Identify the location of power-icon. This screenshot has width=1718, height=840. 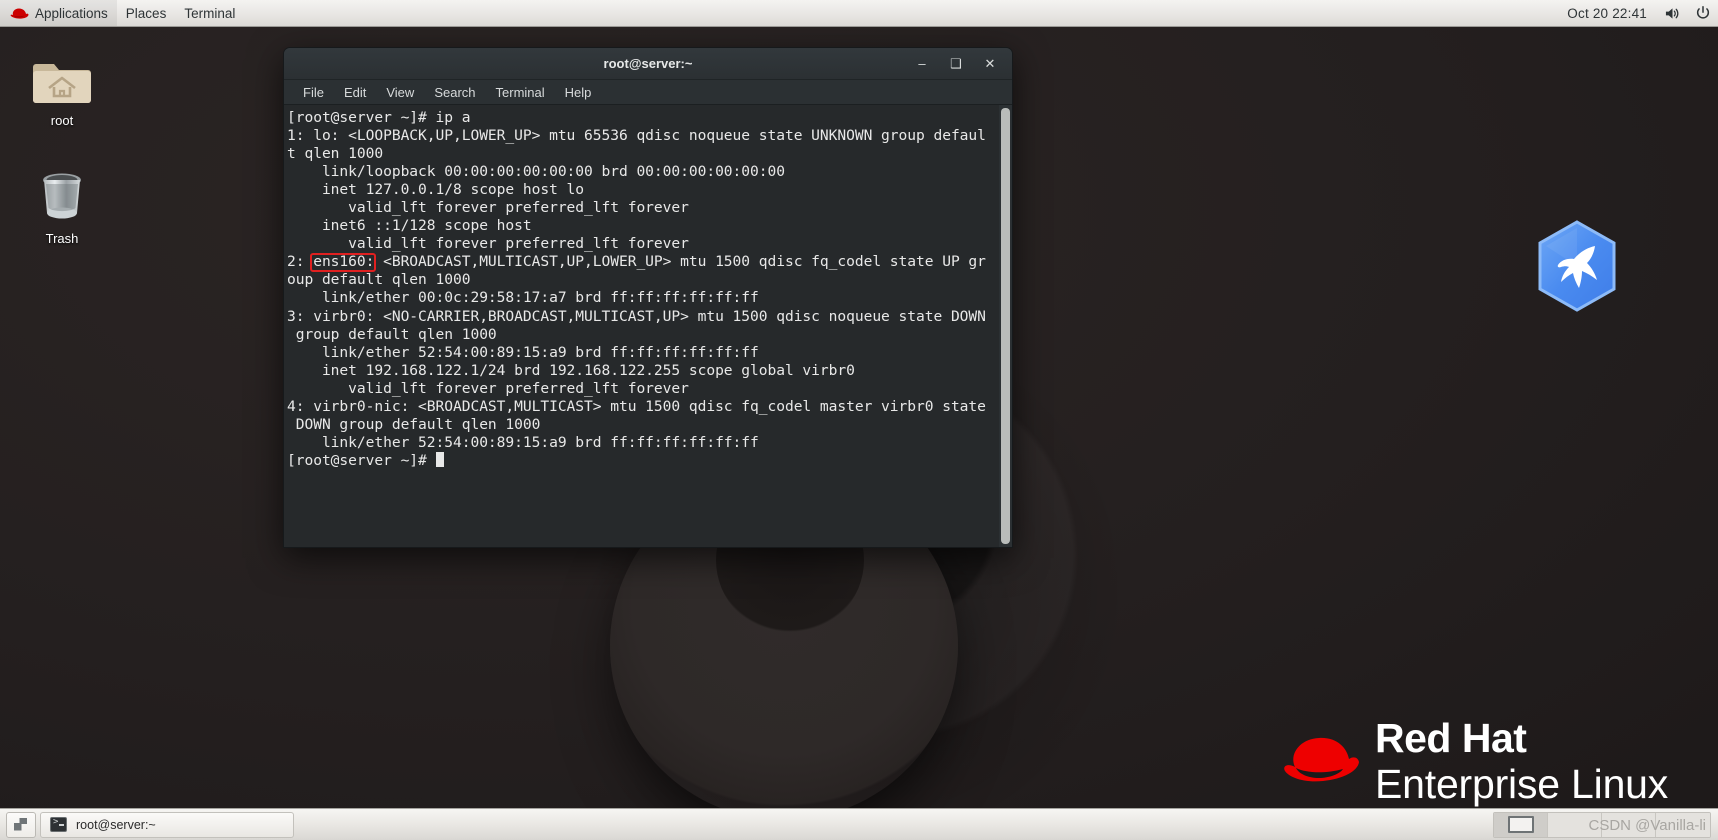
(1703, 13).